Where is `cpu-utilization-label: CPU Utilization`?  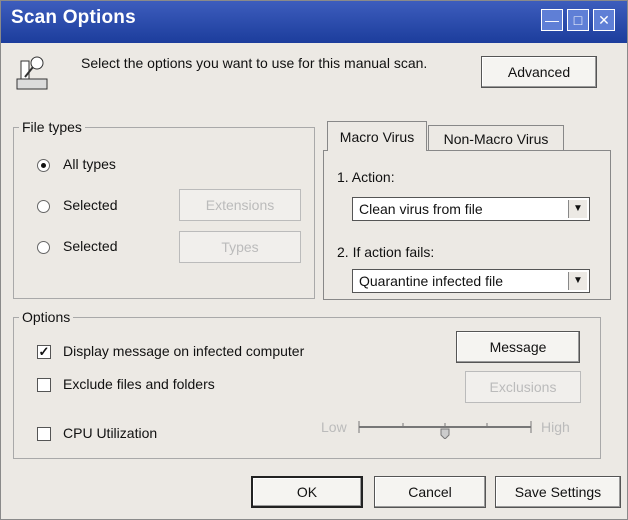
cpu-utilization-label: CPU Utilization is located at coordinates (110, 433).